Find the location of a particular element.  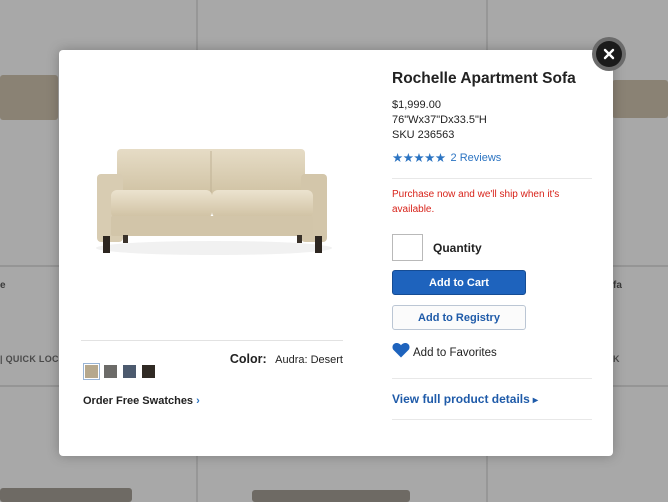

bg-quick-look: | QUICK LOC is located at coordinates (29, 359).